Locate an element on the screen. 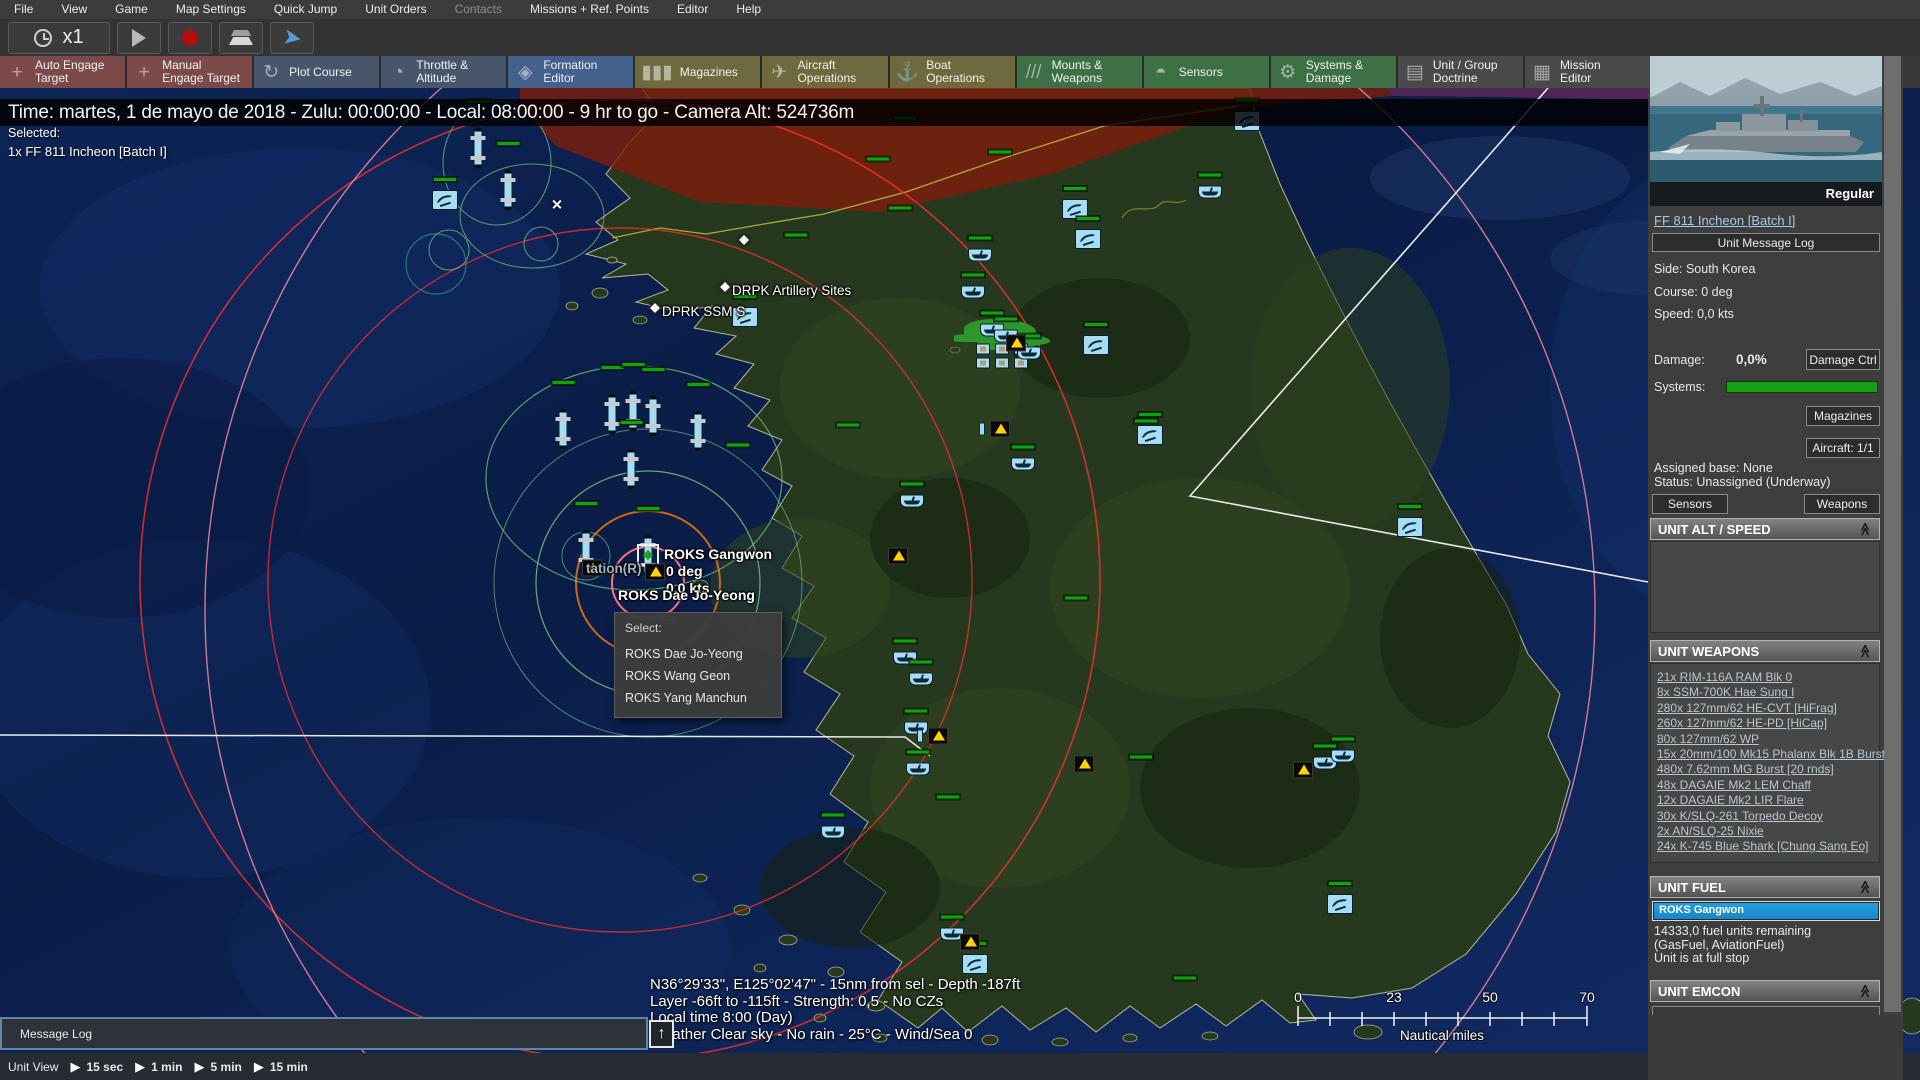  aircraft-button: Aircraft: 1/1 is located at coordinates (1843, 448).